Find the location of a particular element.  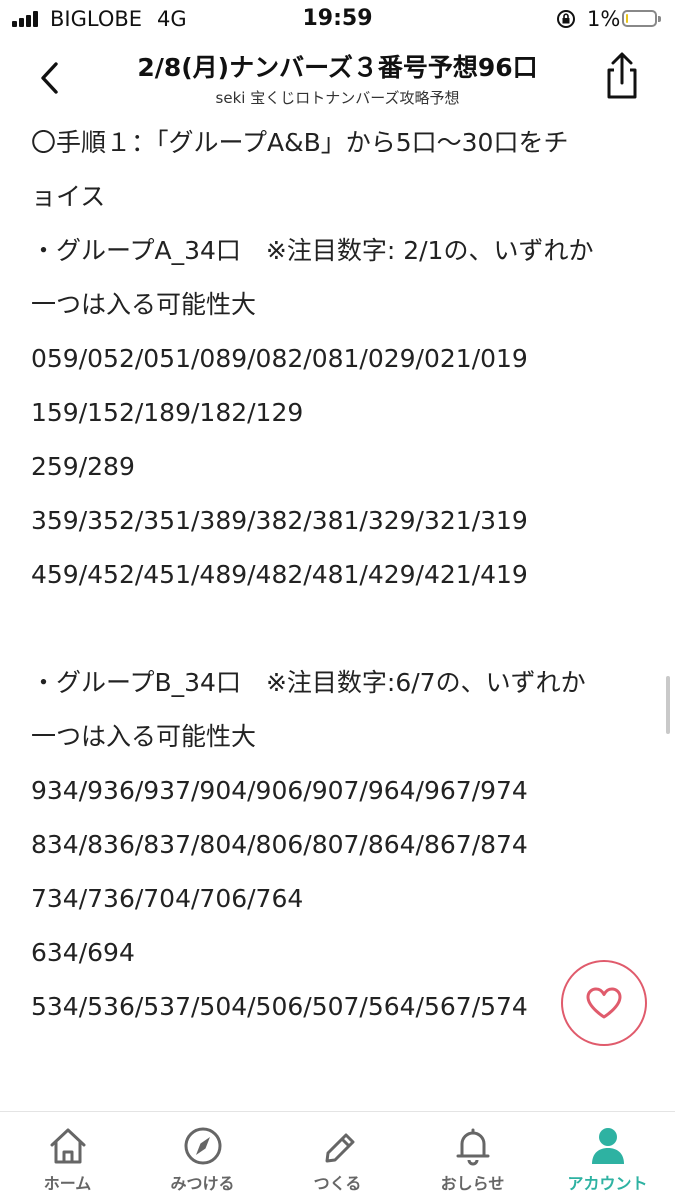

share-icon is located at coordinates (622, 75).